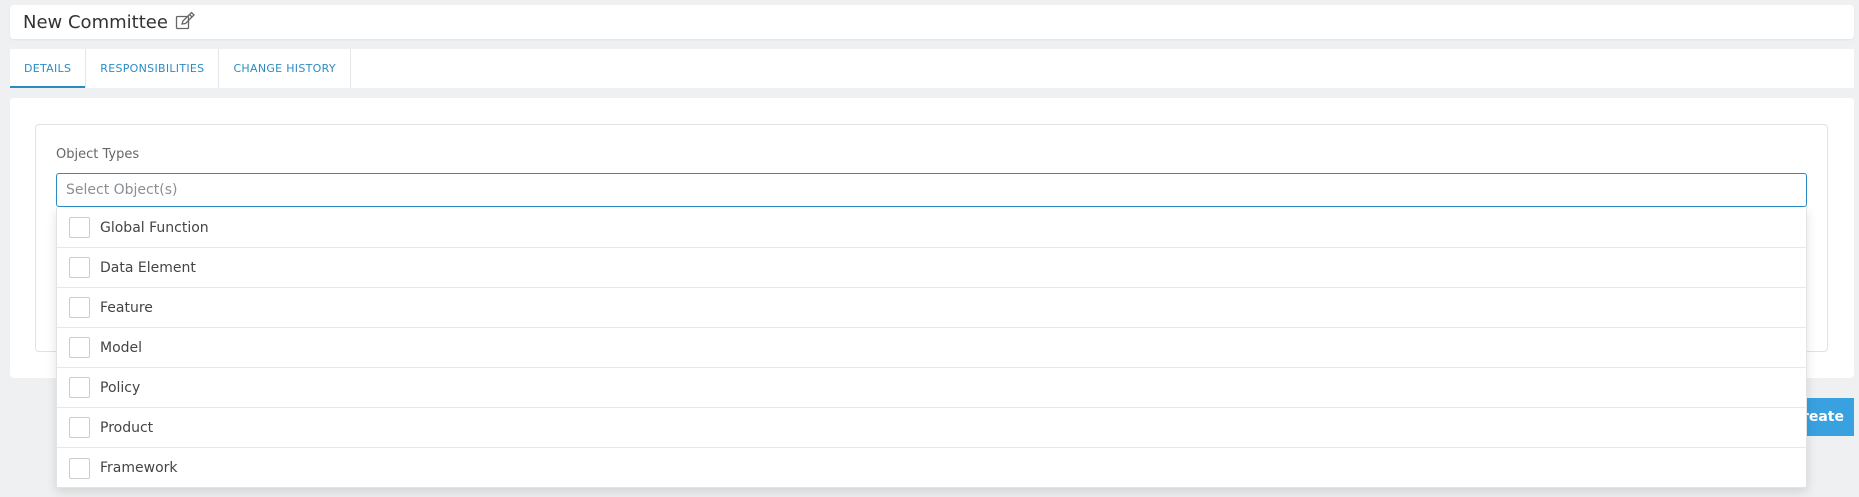 The width and height of the screenshot is (1859, 497). What do you see at coordinates (98, 154) in the screenshot?
I see `object-types-label: Object Types` at bounding box center [98, 154].